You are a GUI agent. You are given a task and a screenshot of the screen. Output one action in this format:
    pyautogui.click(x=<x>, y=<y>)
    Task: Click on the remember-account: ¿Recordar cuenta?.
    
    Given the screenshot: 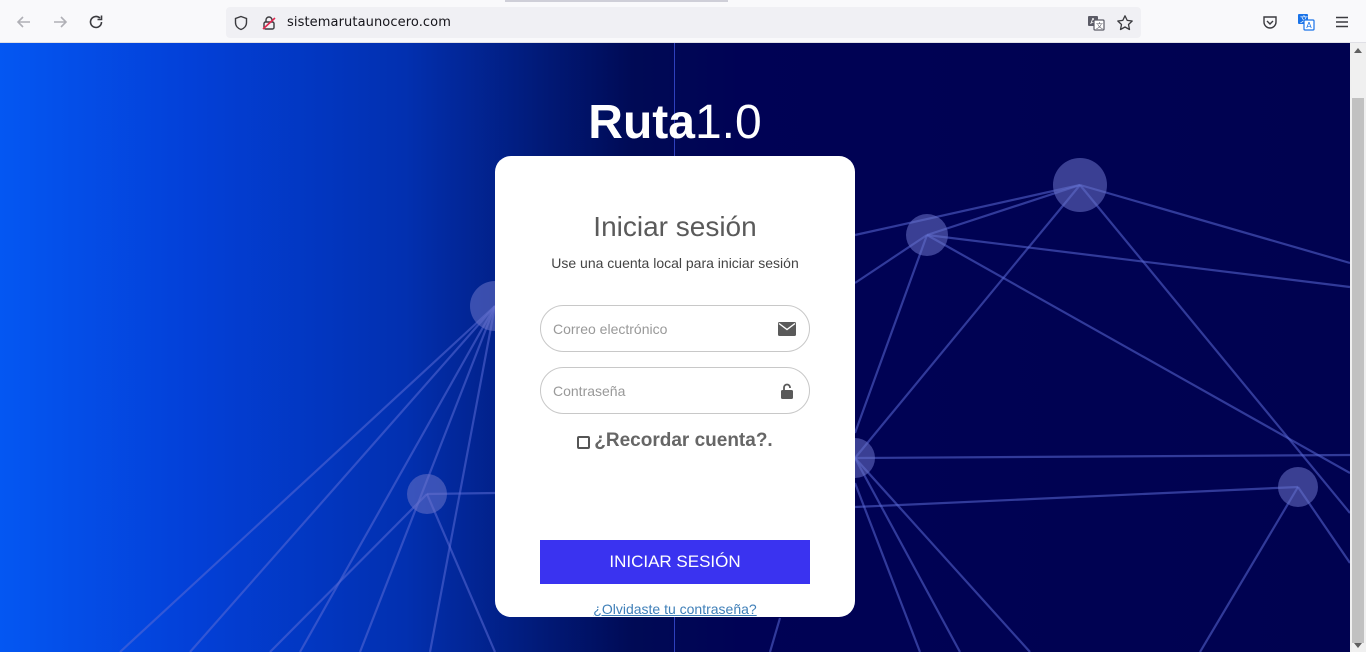 What is the action you would take?
    pyautogui.click(x=675, y=441)
    